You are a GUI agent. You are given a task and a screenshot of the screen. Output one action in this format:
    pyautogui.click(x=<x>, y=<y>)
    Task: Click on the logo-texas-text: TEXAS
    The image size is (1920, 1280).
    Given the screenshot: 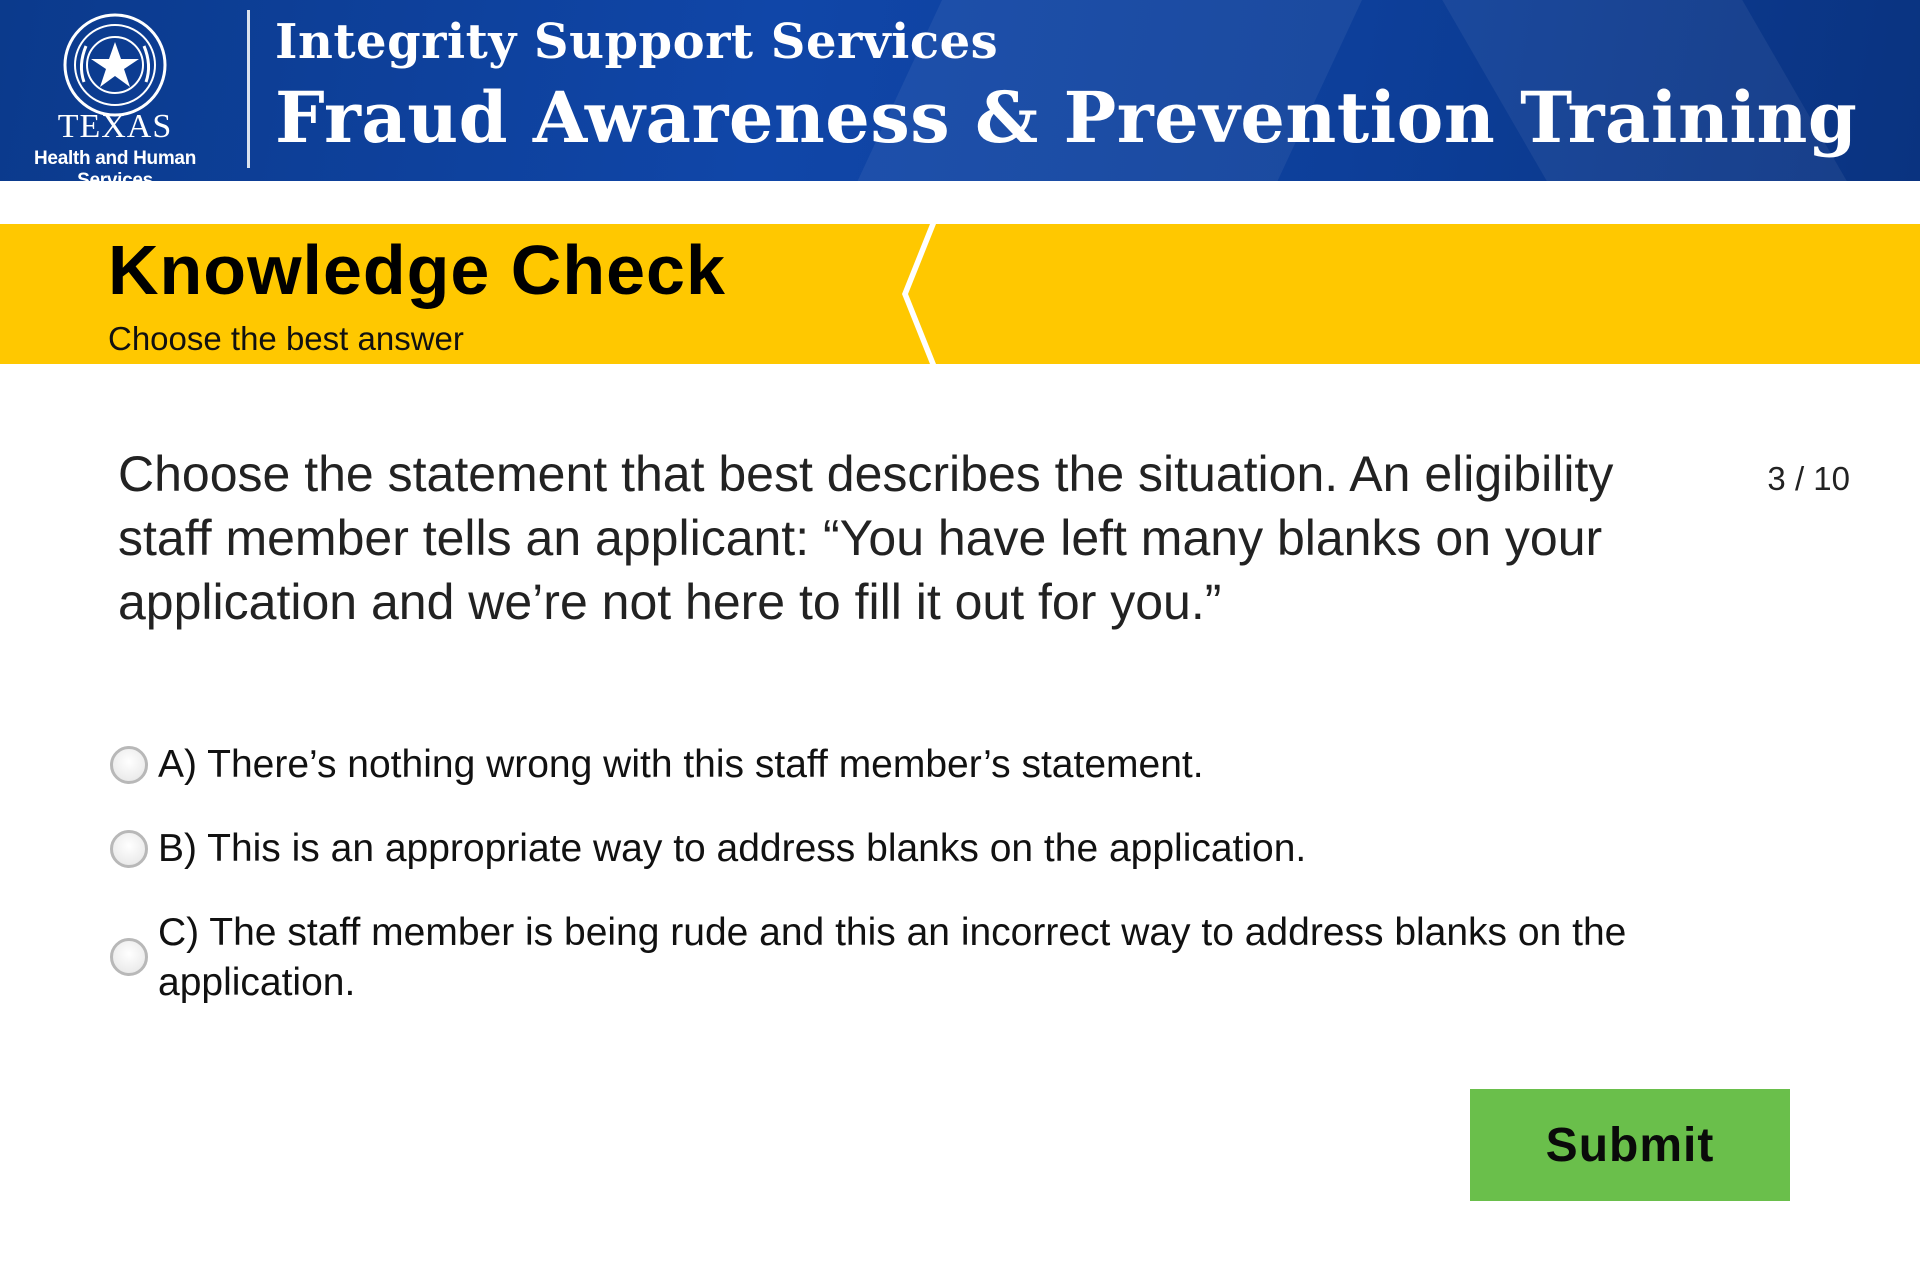 What is the action you would take?
    pyautogui.click(x=115, y=126)
    